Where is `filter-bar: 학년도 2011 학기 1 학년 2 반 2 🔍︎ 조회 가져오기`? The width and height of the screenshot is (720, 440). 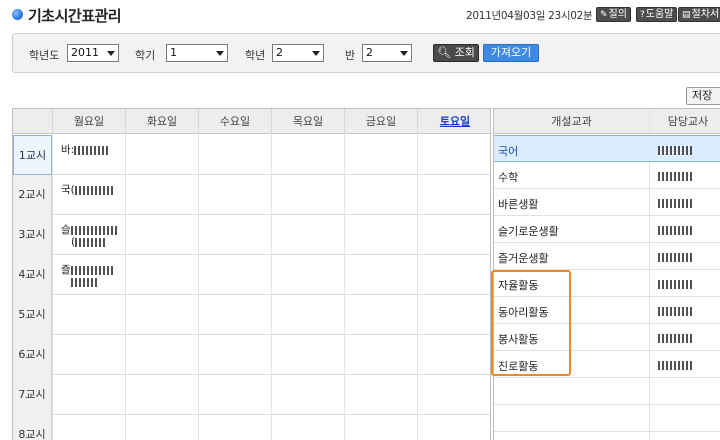
filter-bar: 학년도 2011 학기 1 학년 2 반 2 🔍︎ 조회 가져오기 is located at coordinates (366, 53).